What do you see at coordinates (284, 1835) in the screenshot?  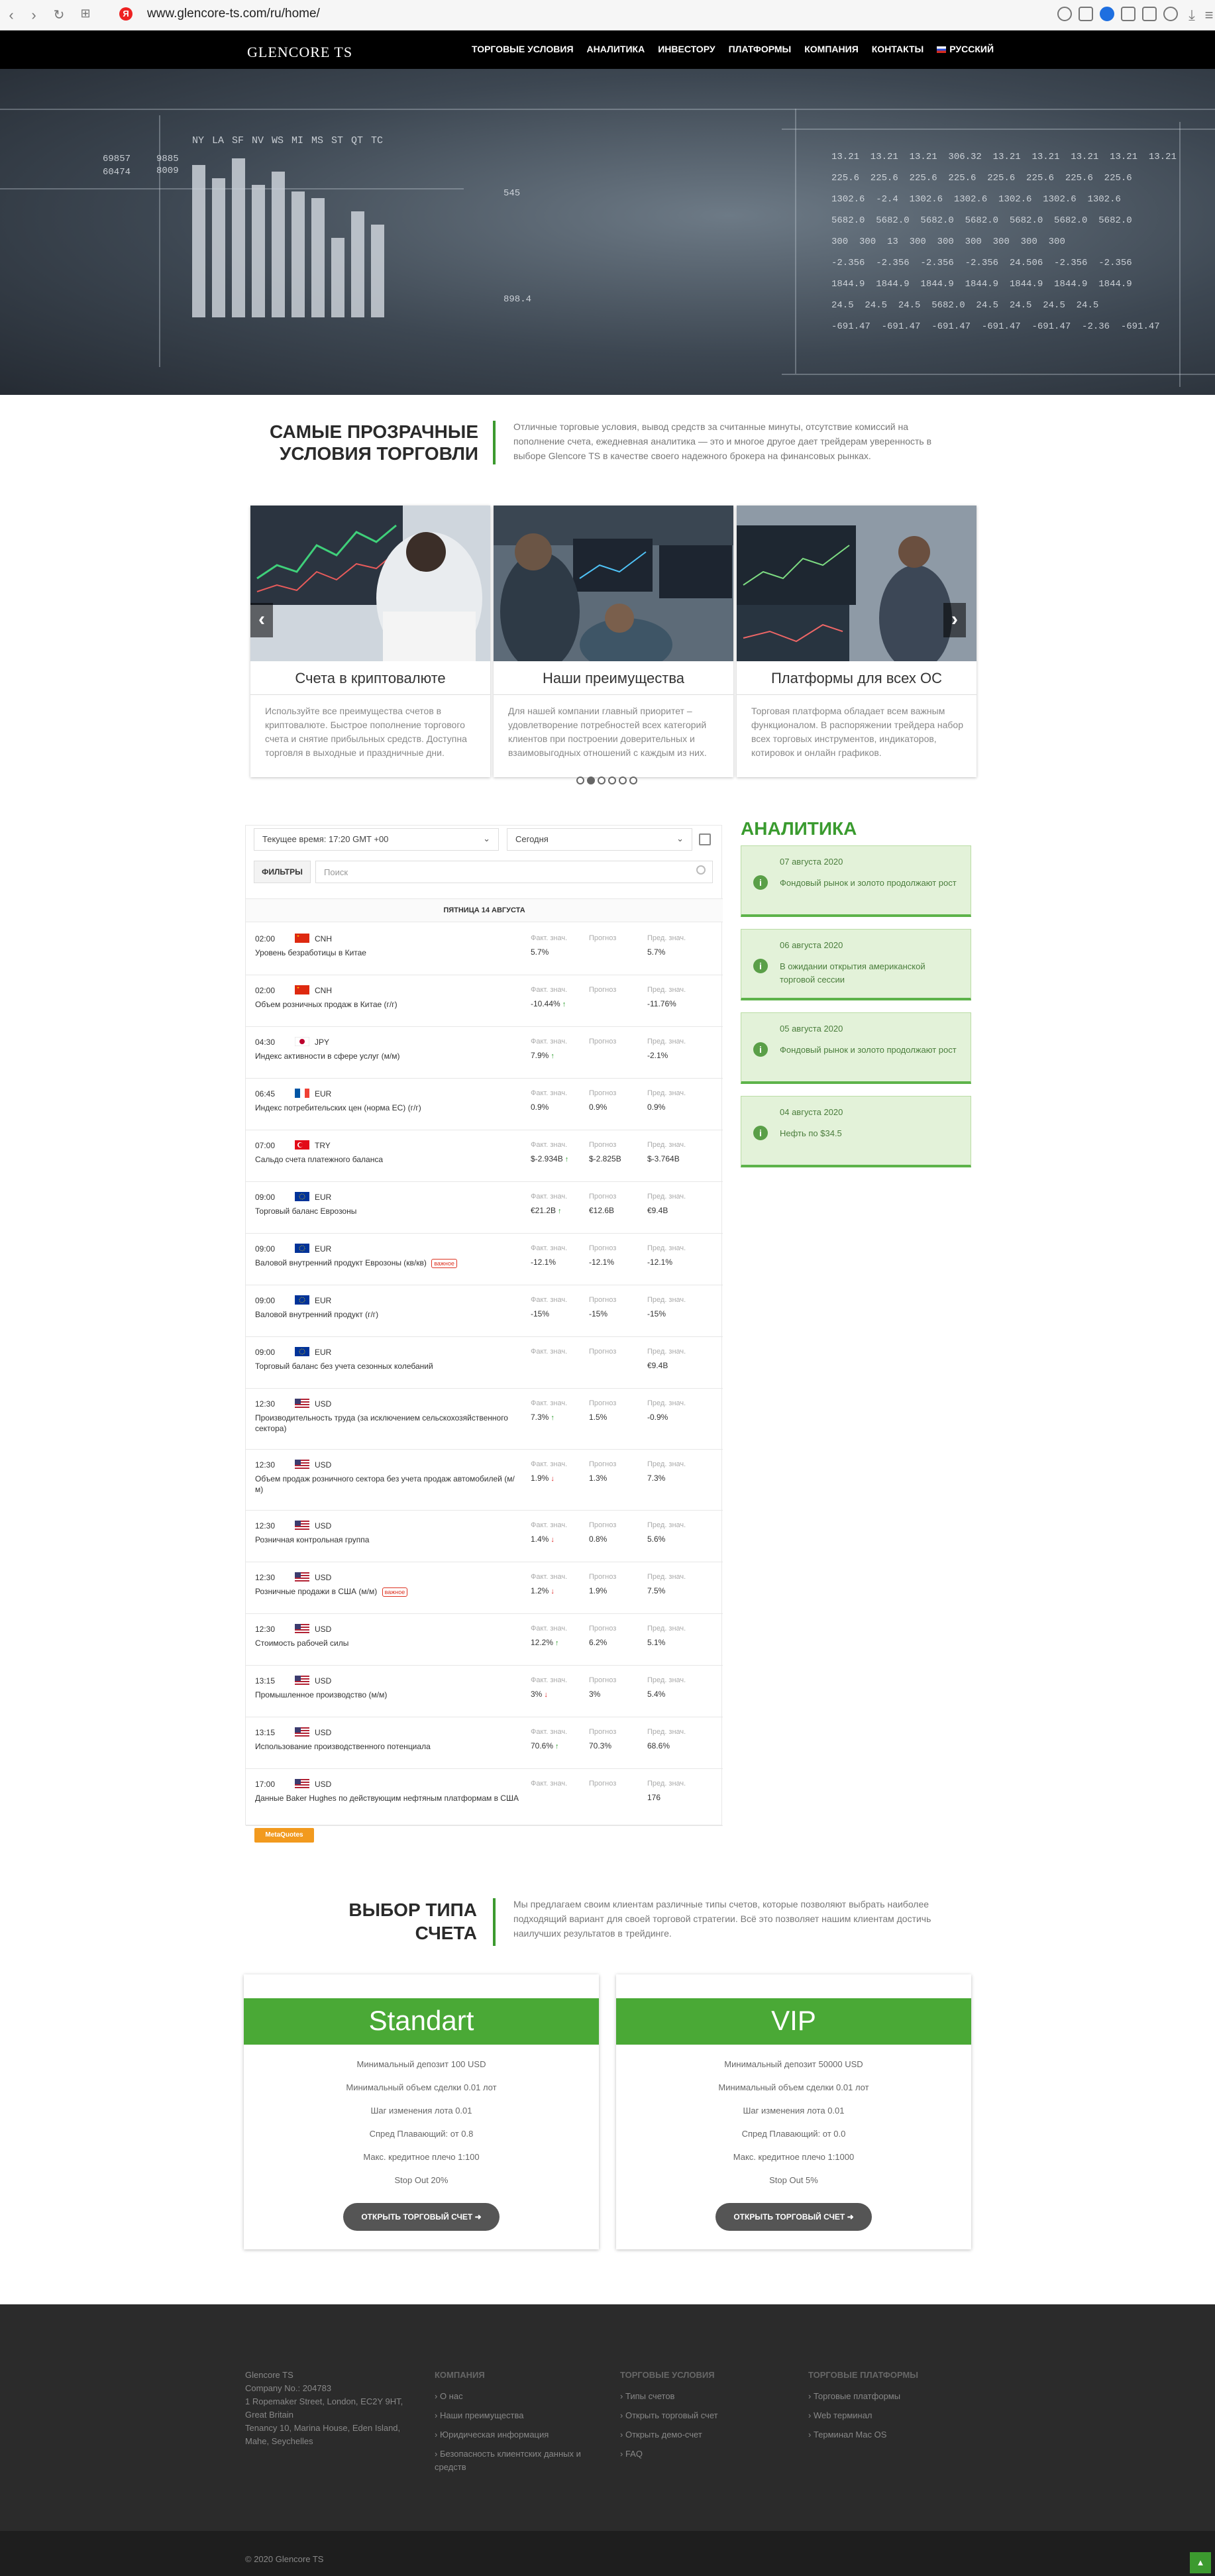 I see `metaquotes-badge: MetaQuotes` at bounding box center [284, 1835].